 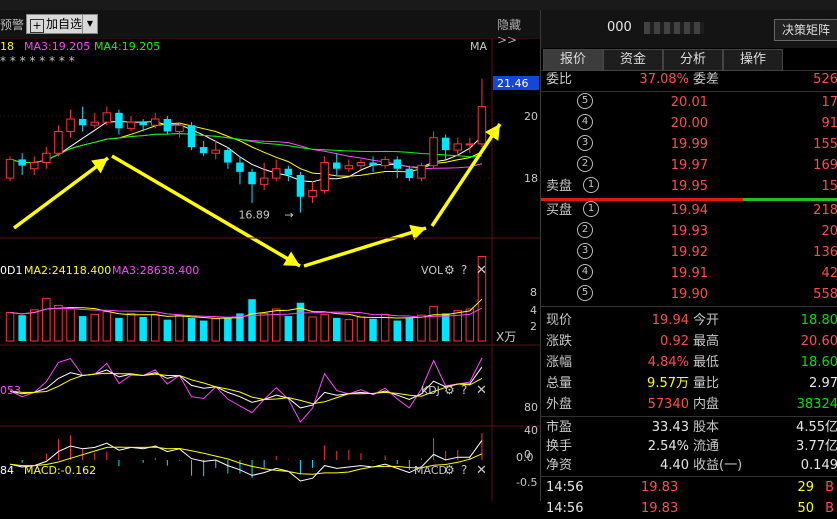 What do you see at coordinates (825, 165) in the screenshot?
I see `book-volume: 169` at bounding box center [825, 165].